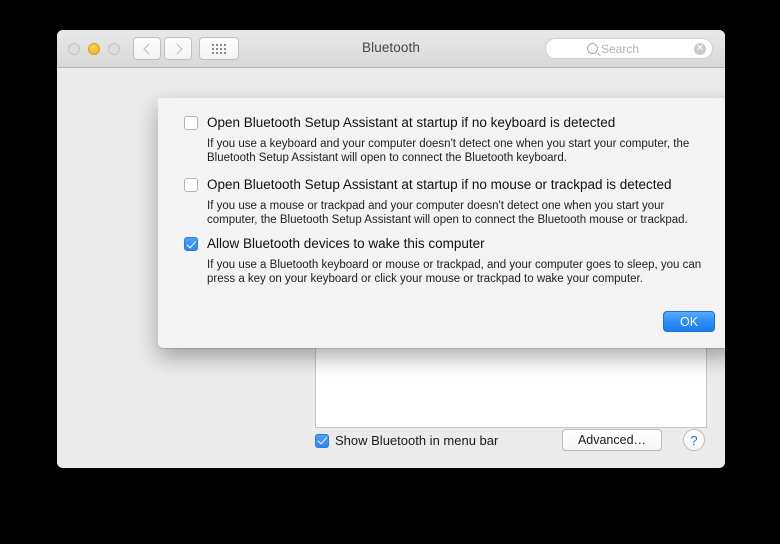 The width and height of the screenshot is (780, 544). What do you see at coordinates (417, 440) in the screenshot?
I see `show-bluetooth-menu-bar-label: Show Bluetooth in menu bar` at bounding box center [417, 440].